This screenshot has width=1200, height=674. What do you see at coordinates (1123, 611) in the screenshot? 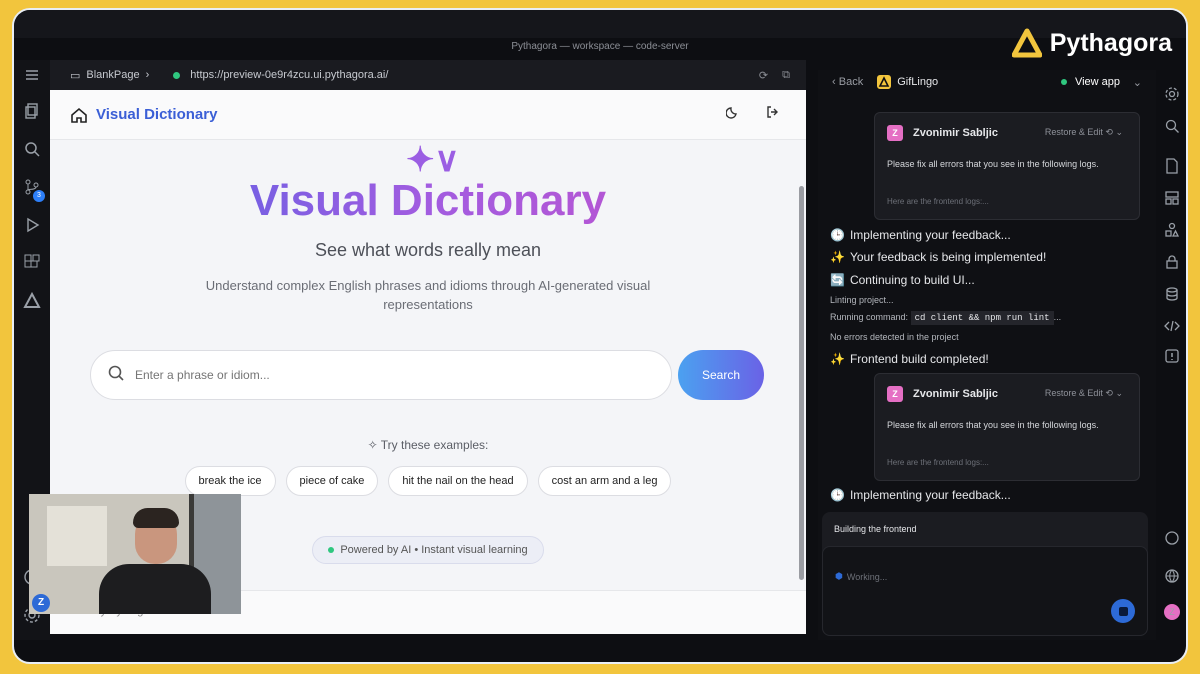
I see `stop-button` at bounding box center [1123, 611].